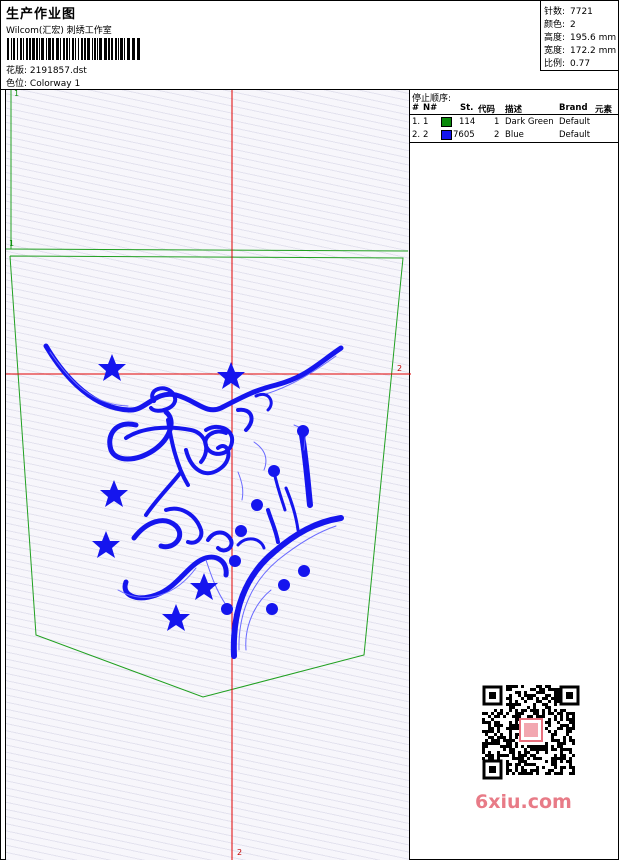 The height and width of the screenshot is (861, 620). I want to click on barcode, so click(73, 49).